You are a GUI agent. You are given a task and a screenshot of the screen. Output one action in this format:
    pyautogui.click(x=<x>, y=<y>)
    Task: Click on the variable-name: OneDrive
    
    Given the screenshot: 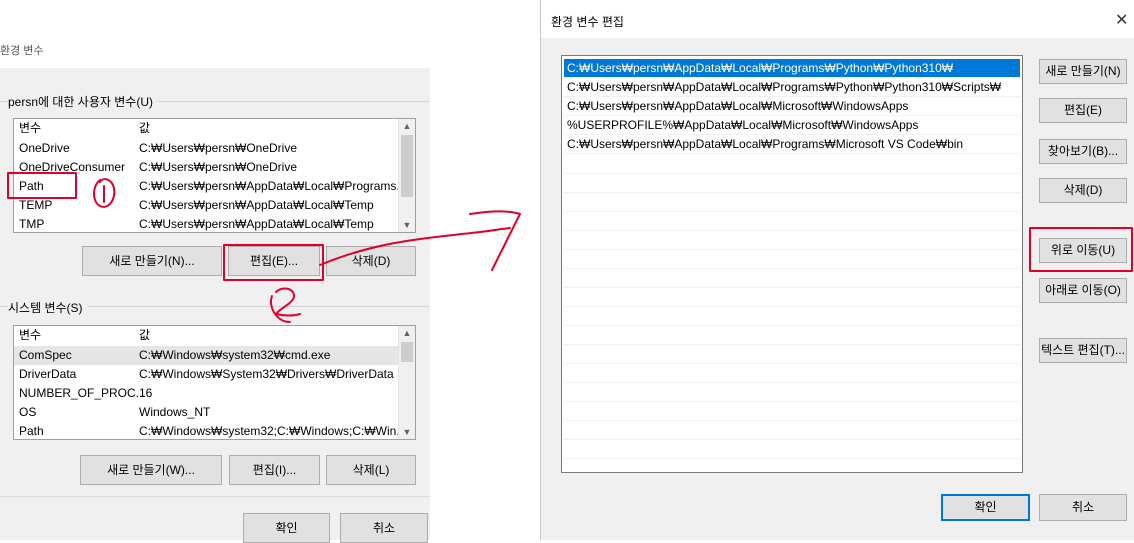 What is the action you would take?
    pyautogui.click(x=44, y=148)
    